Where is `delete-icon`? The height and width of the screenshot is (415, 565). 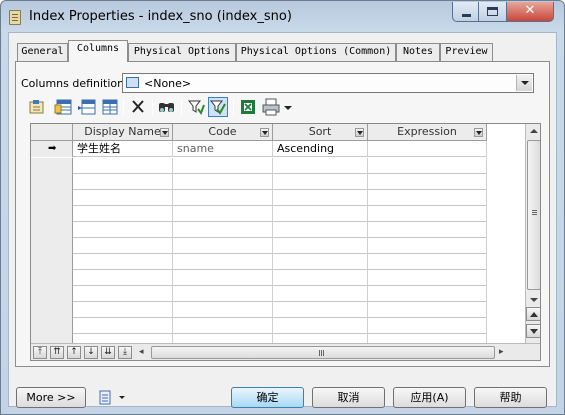
delete-icon is located at coordinates (138, 107).